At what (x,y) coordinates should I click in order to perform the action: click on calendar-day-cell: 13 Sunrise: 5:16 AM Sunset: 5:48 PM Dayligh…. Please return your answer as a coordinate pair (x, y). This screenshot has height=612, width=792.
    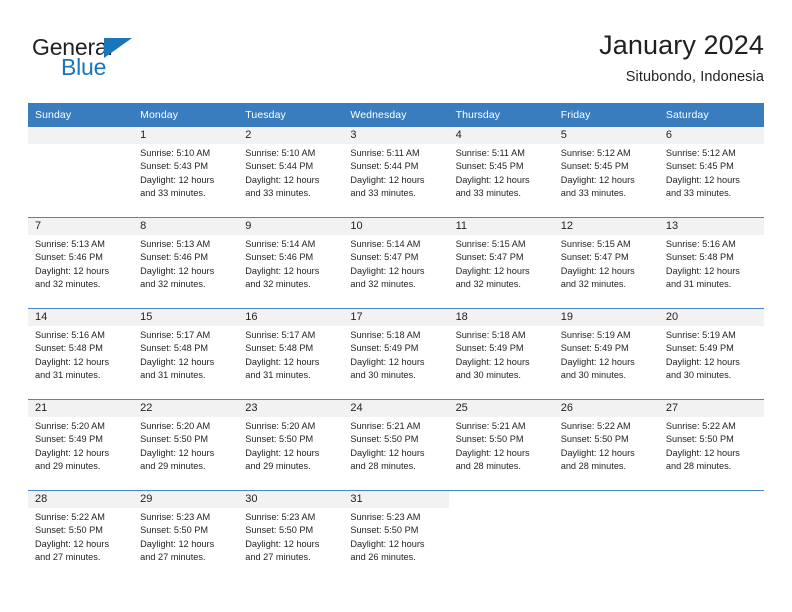
    Looking at the image, I should click on (711, 263).